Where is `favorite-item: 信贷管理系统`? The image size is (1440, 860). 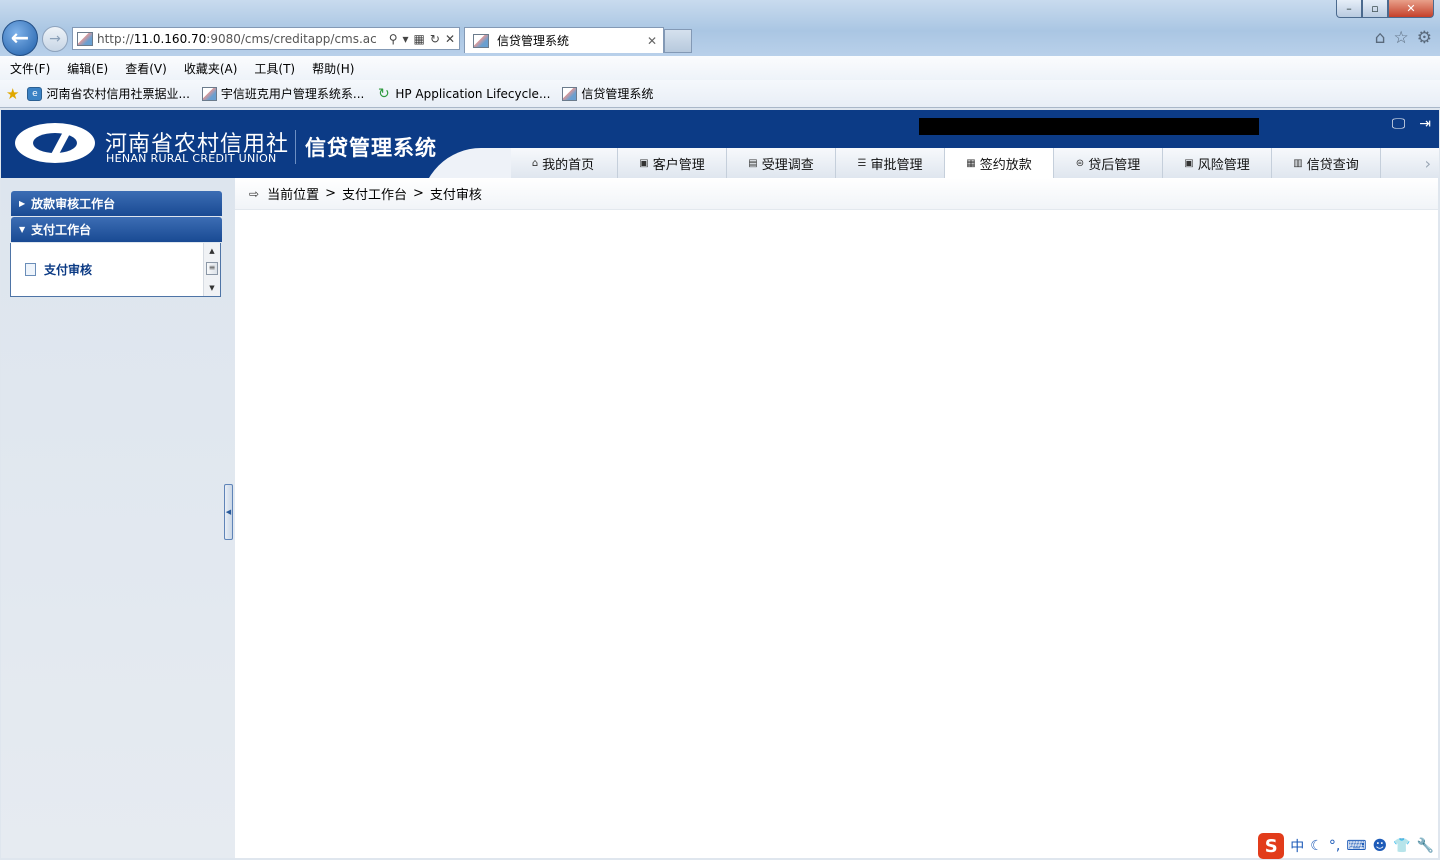
favorite-item: 信贷管理系统 is located at coordinates (607, 93).